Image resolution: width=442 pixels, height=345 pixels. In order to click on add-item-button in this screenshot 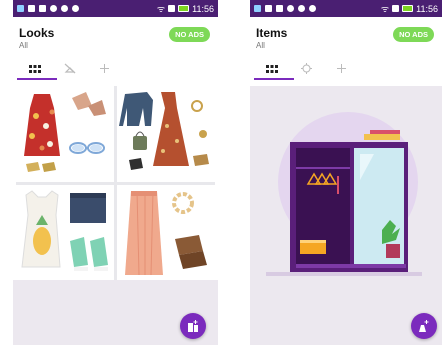, I will do `click(424, 326)`.